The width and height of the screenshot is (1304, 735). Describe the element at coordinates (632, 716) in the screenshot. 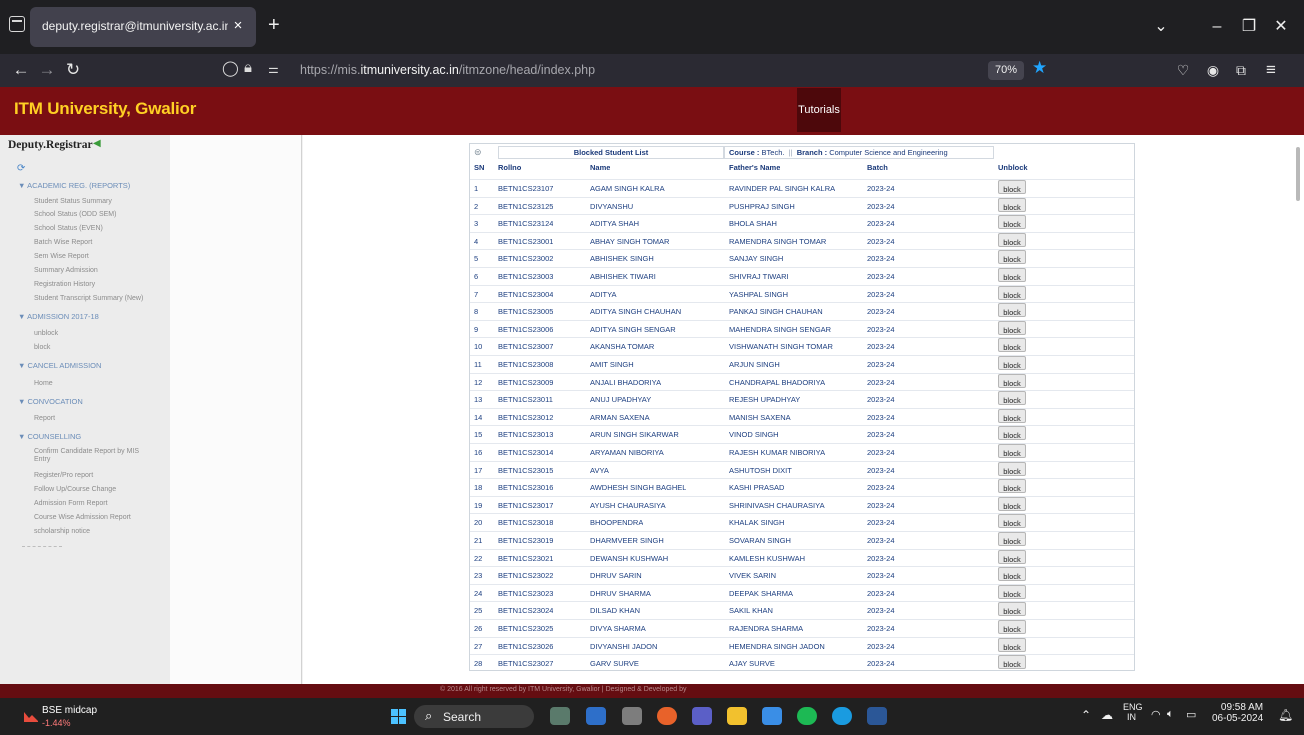

I see `app-icon` at that location.